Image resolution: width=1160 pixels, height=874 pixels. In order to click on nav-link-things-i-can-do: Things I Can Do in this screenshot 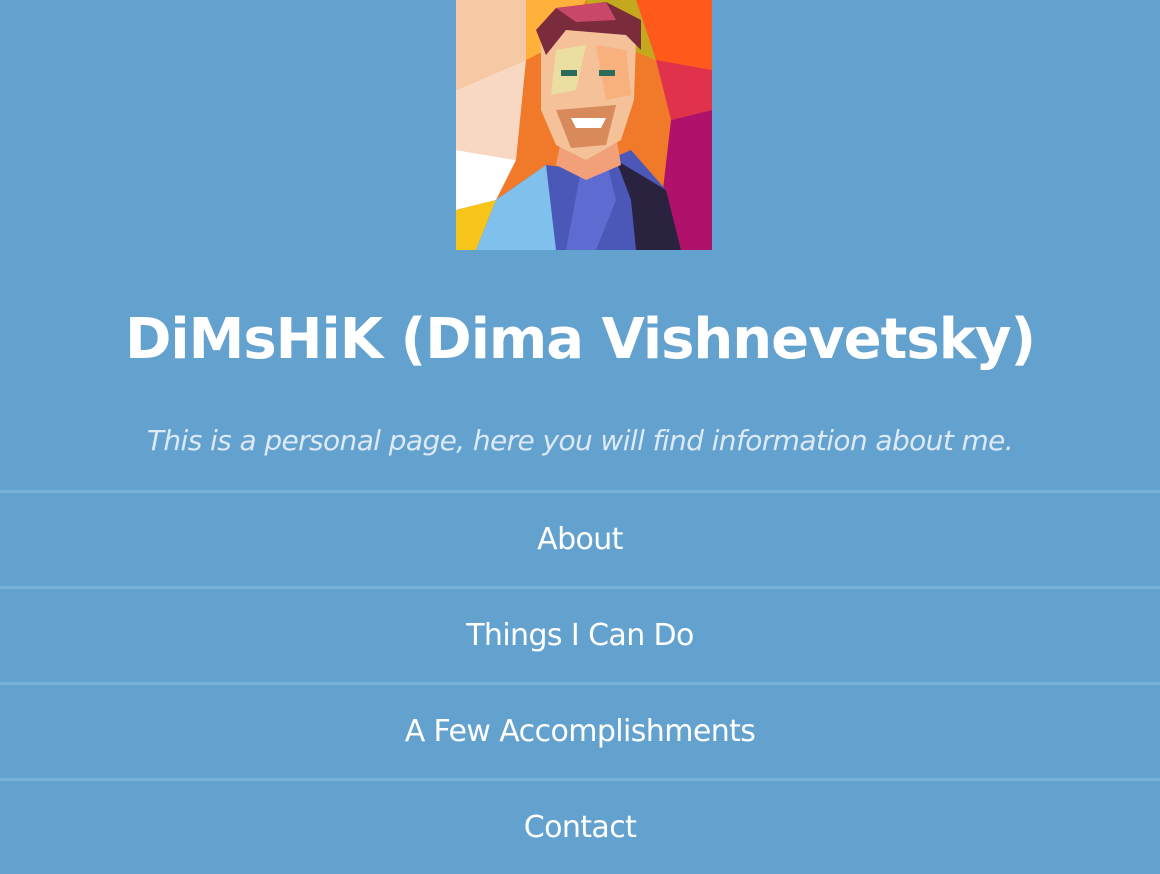, I will do `click(580, 635)`.